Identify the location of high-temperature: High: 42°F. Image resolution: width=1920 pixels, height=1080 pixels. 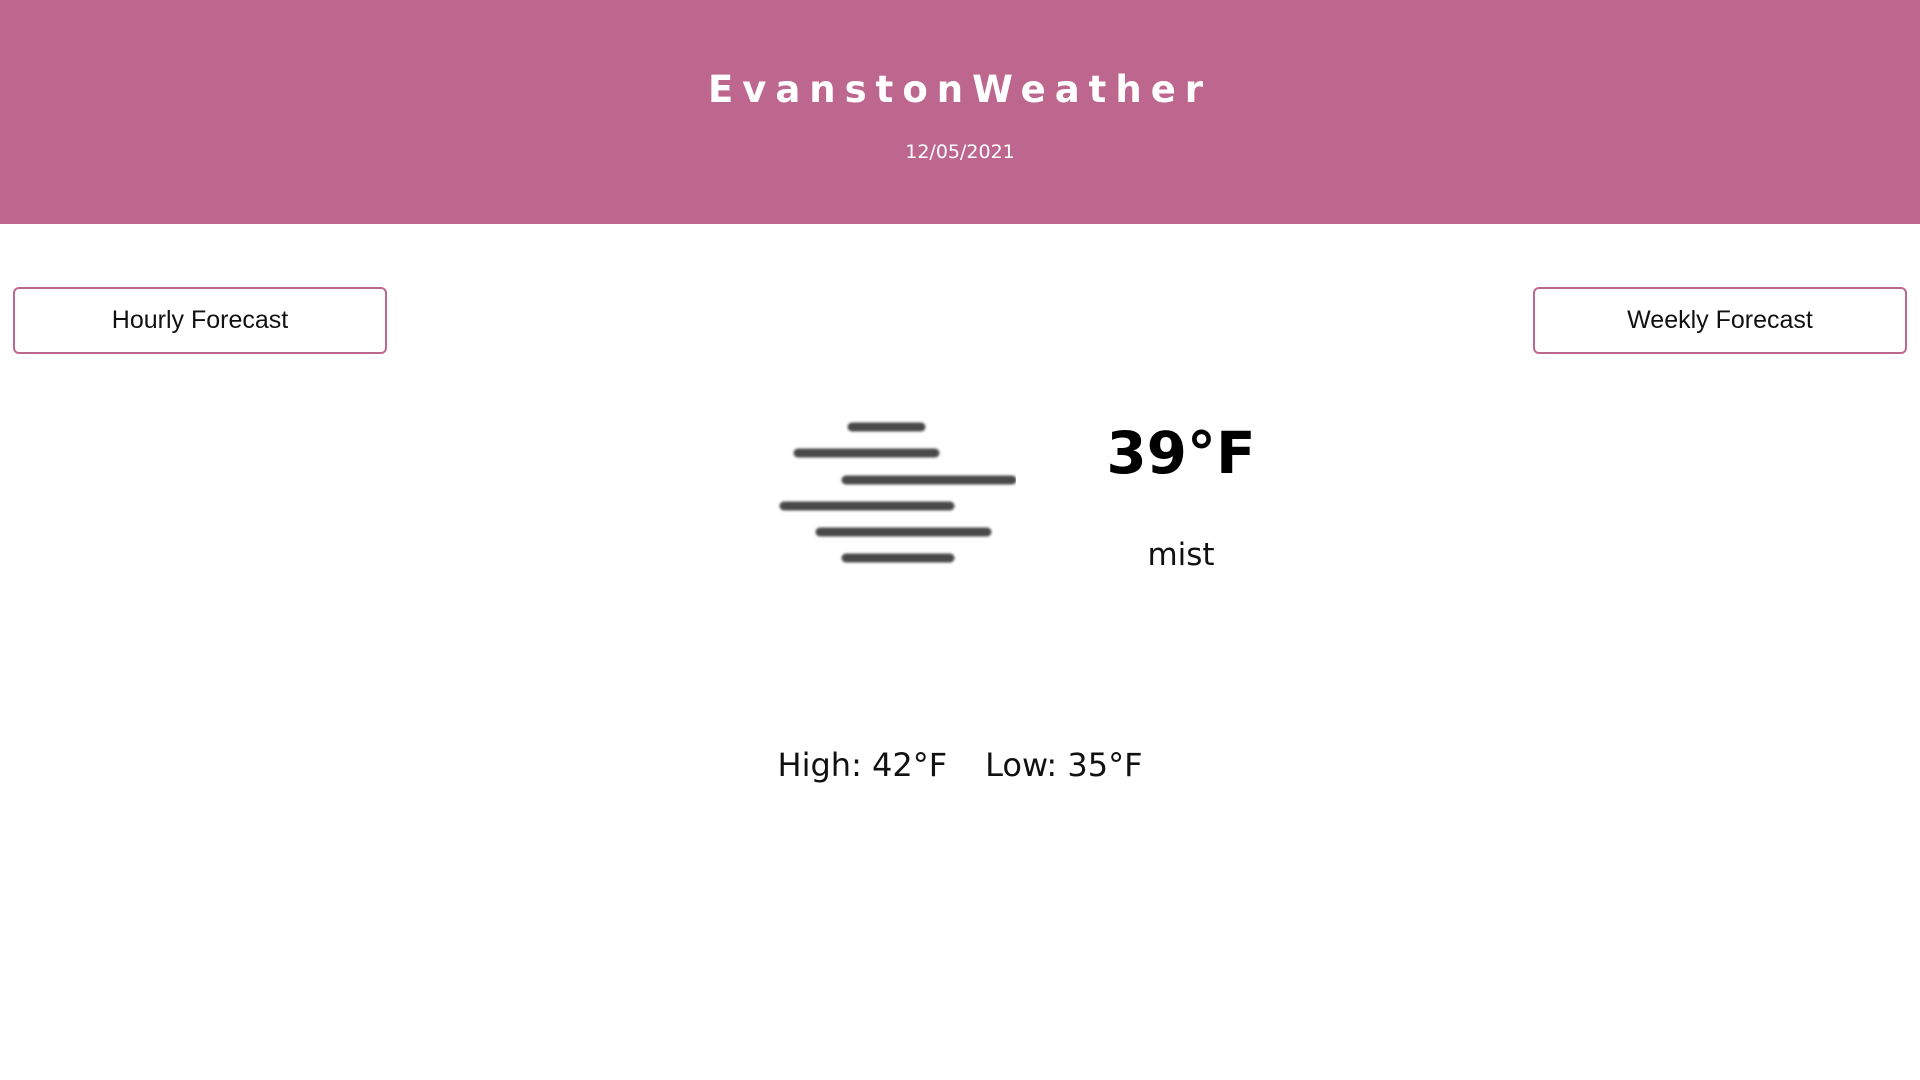
(862, 765).